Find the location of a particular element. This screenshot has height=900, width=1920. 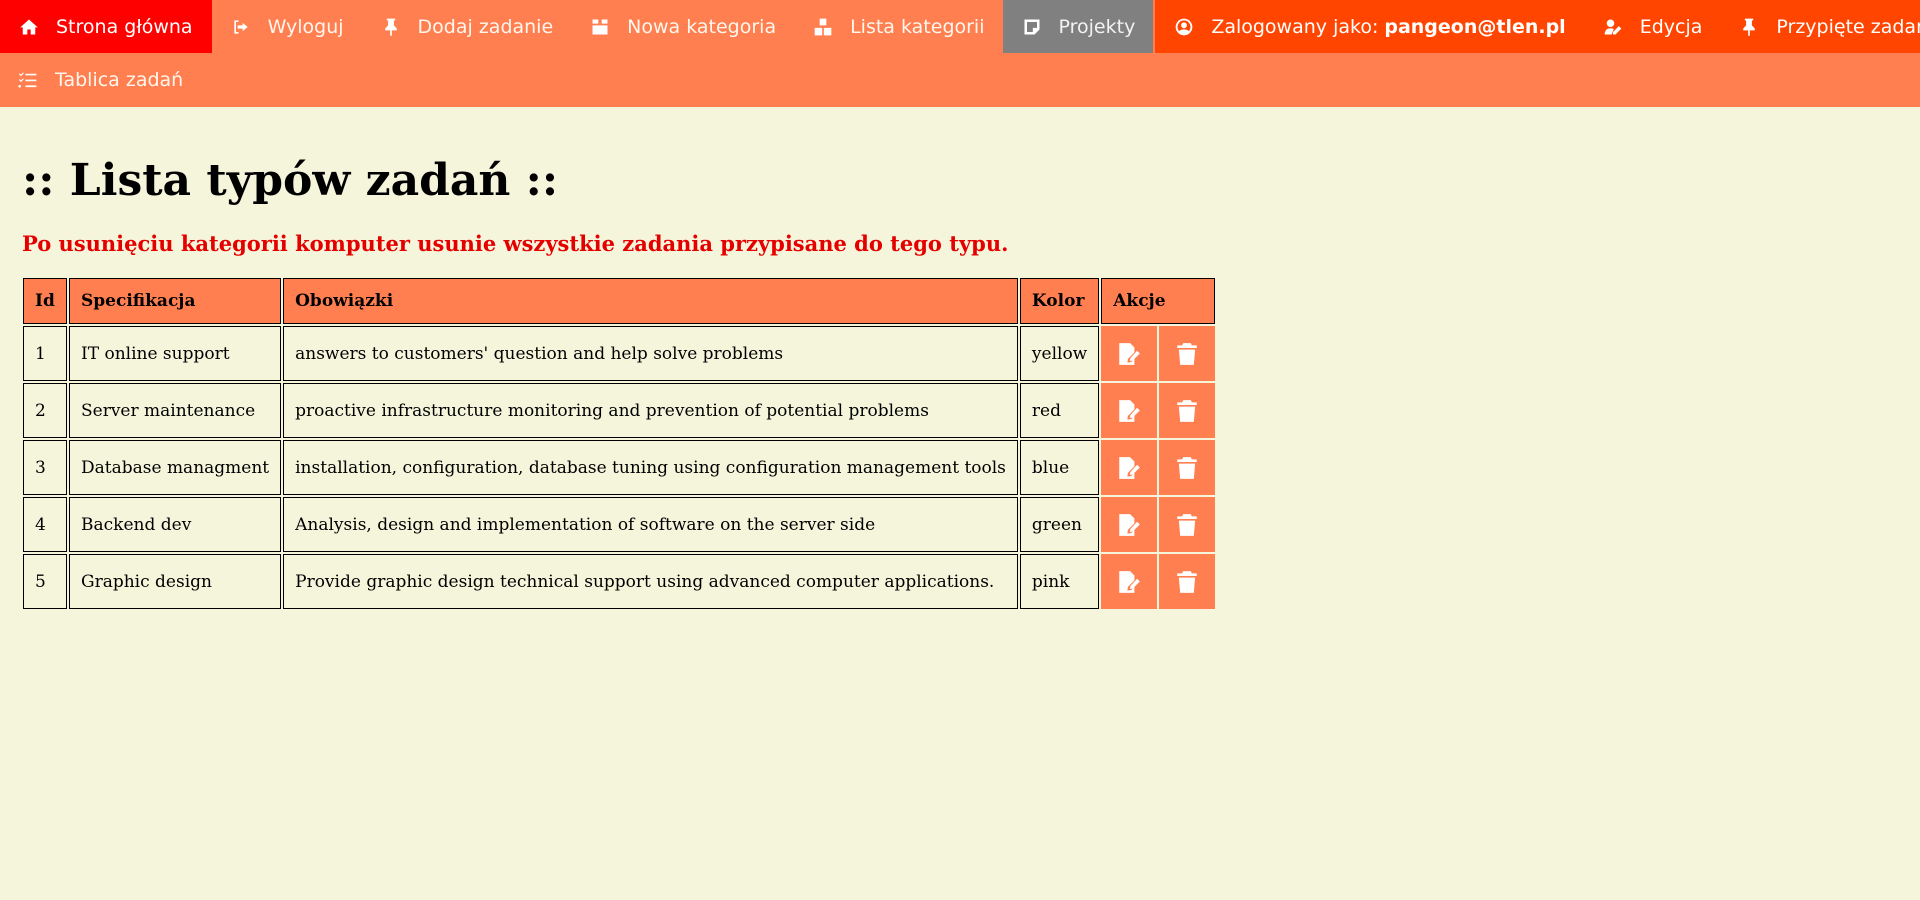

cell-id: 3 is located at coordinates (45, 467).